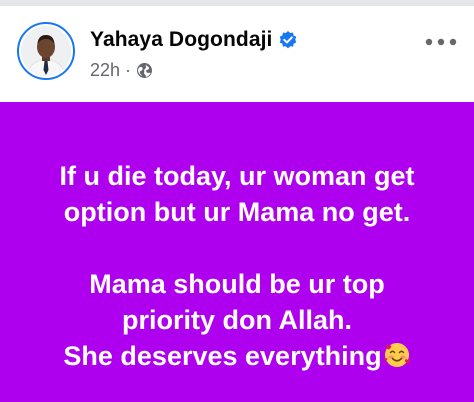  I want to click on smiling-face-with-hearts-icon, so click(397, 355).